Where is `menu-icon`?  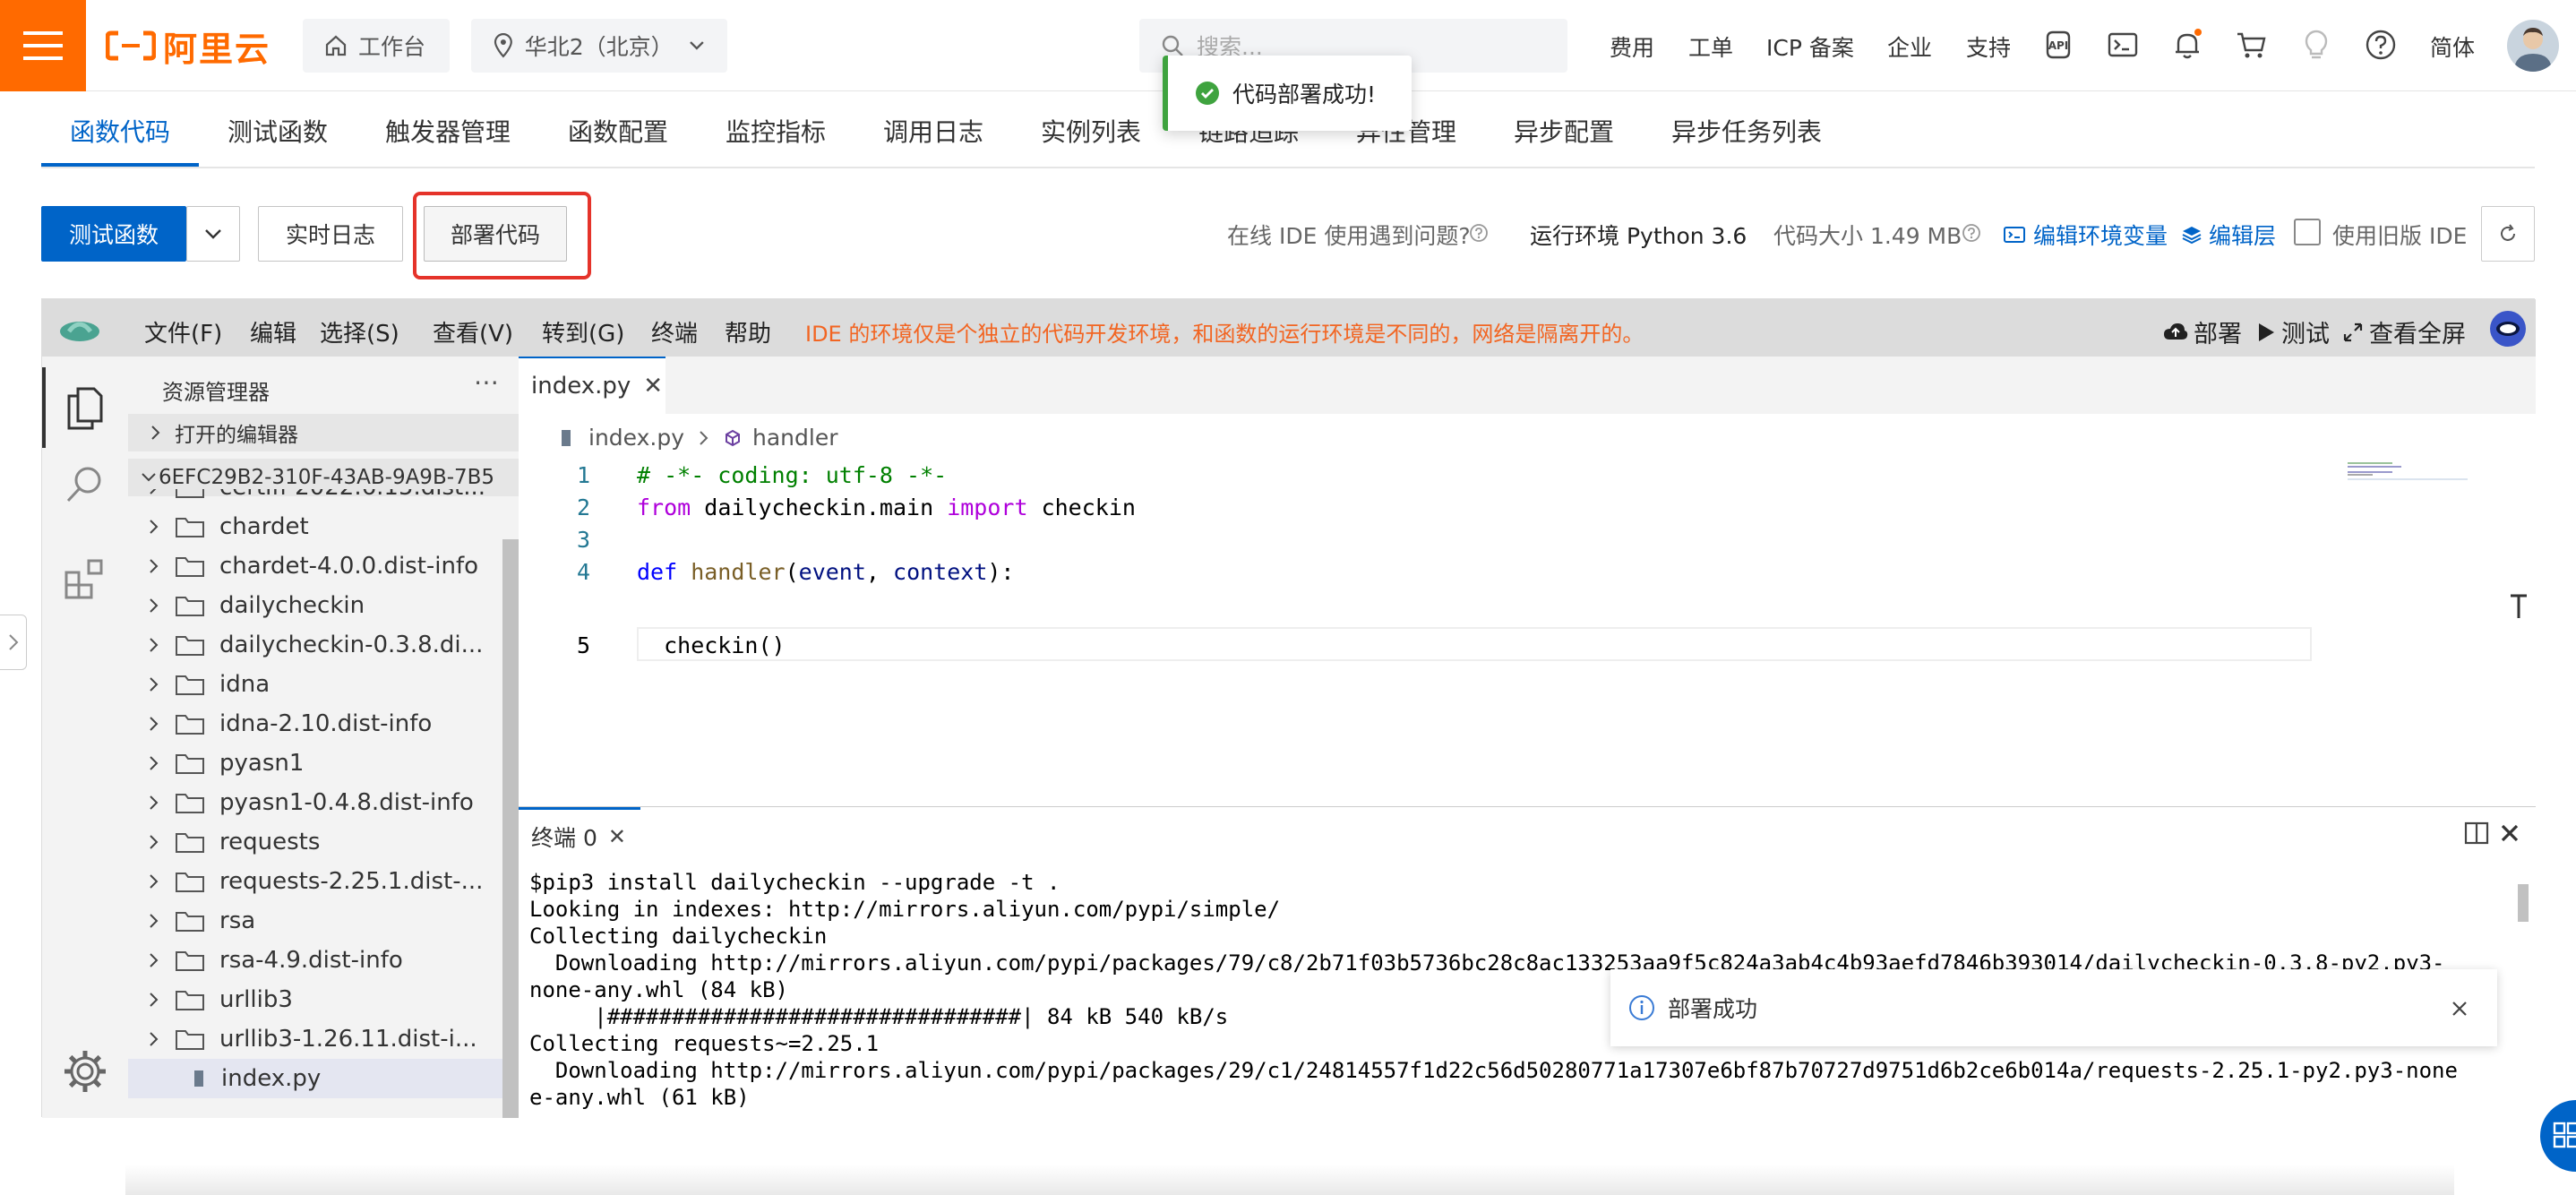 menu-icon is located at coordinates (43, 45).